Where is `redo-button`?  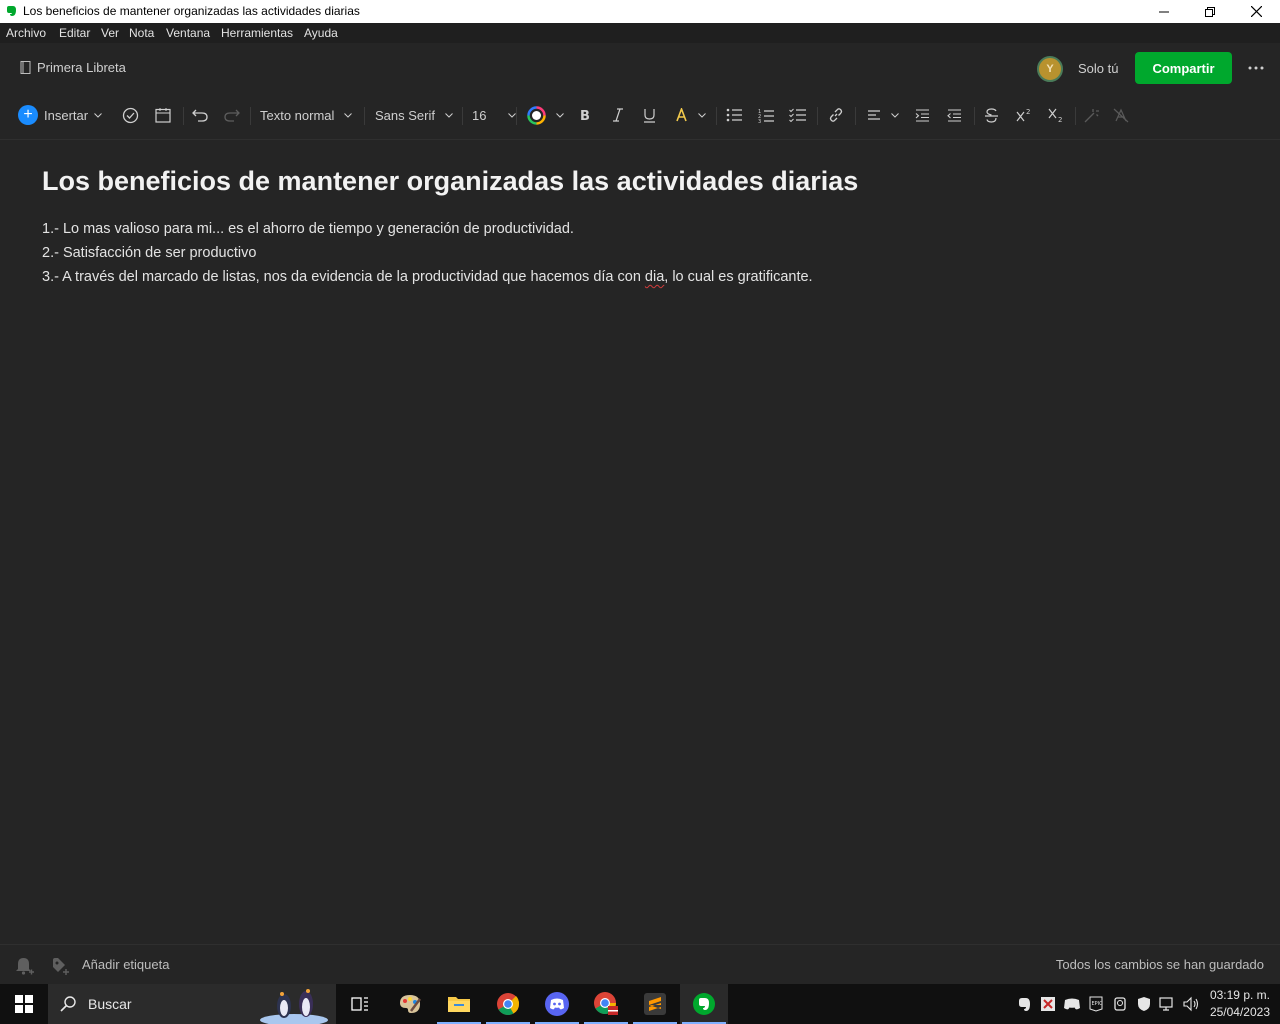 redo-button is located at coordinates (232, 115).